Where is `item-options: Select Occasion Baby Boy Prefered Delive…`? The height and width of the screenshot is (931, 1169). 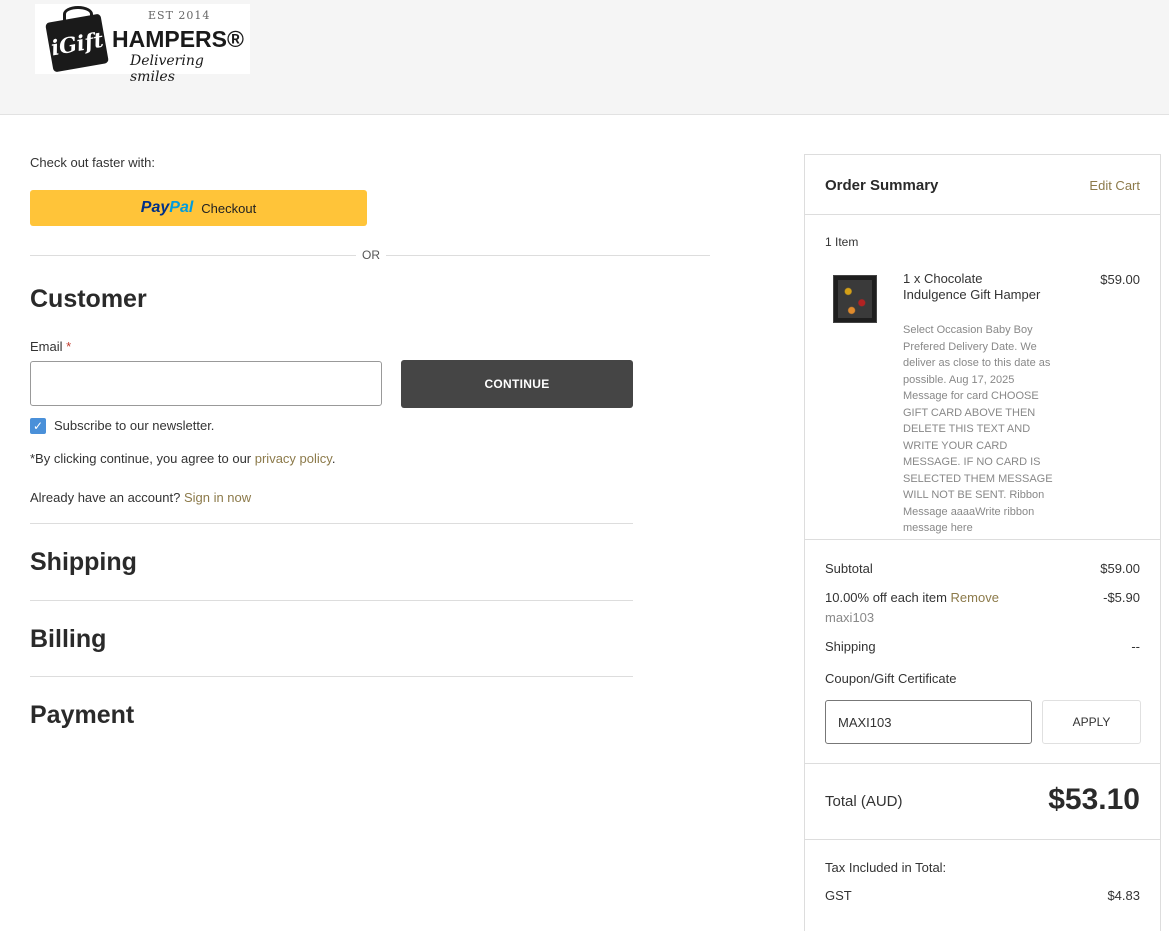 item-options: Select Occasion Baby Boy Prefered Delive… is located at coordinates (978, 429).